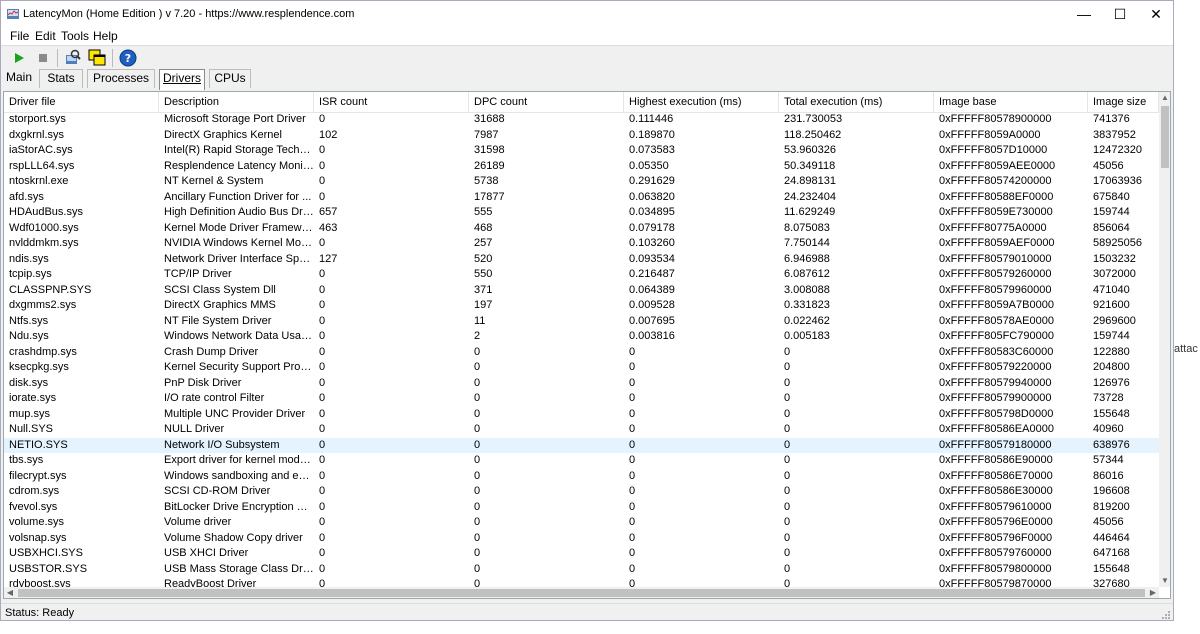 The width and height of the screenshot is (1200, 634). I want to click on isr-count-cell: 0, so click(322, 413).